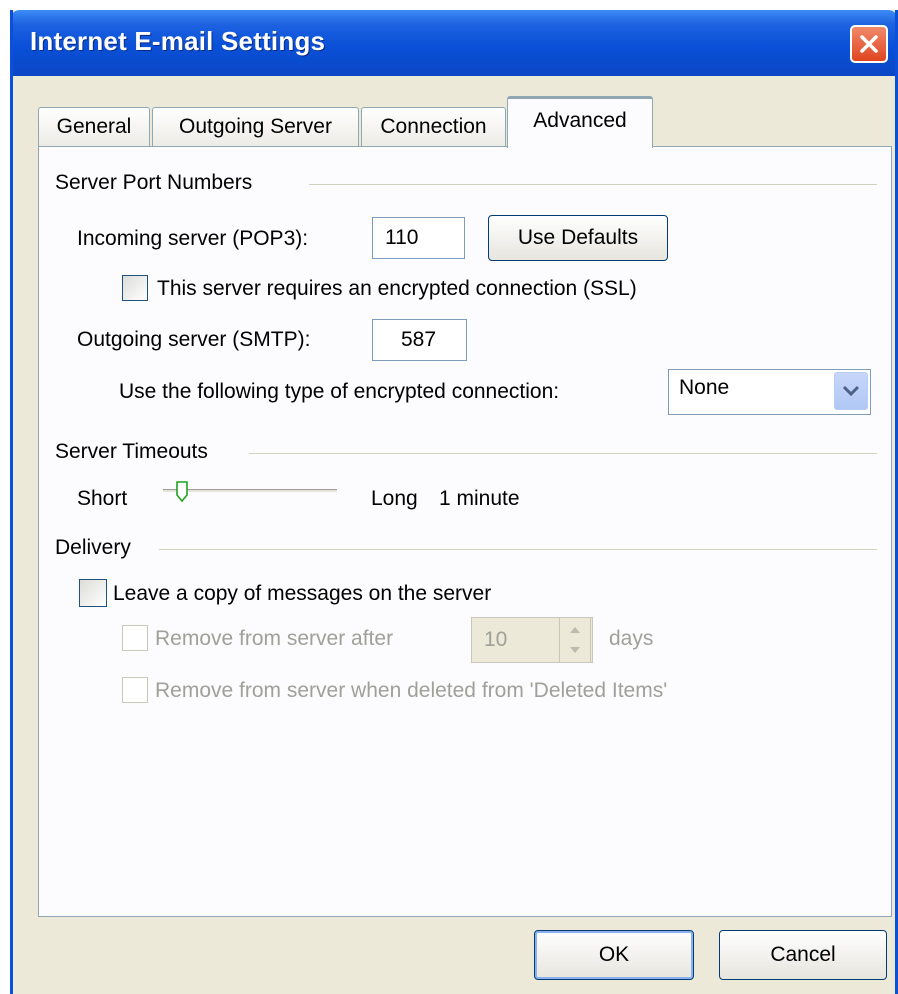  I want to click on remove-deleted-checkbox, so click(135, 690).